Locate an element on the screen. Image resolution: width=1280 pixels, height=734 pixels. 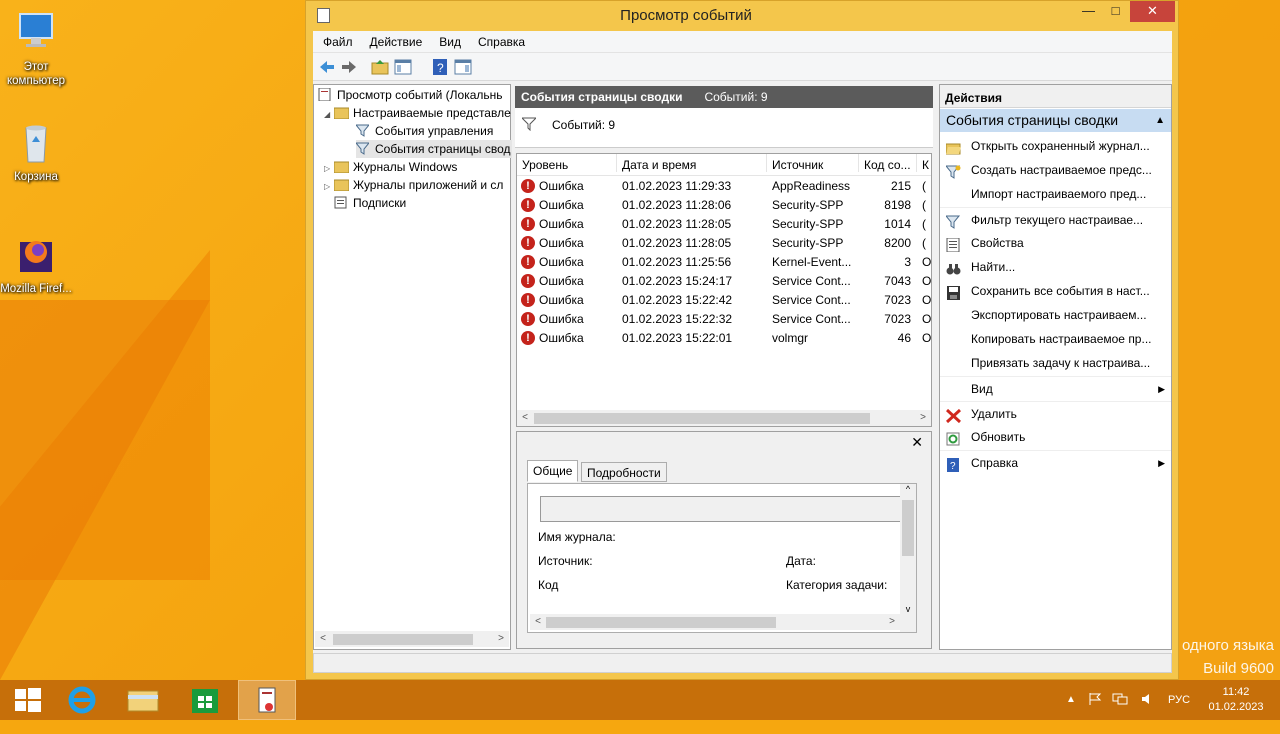
grid-horizontal-scrollbar: < > is located at coordinates (724, 418).